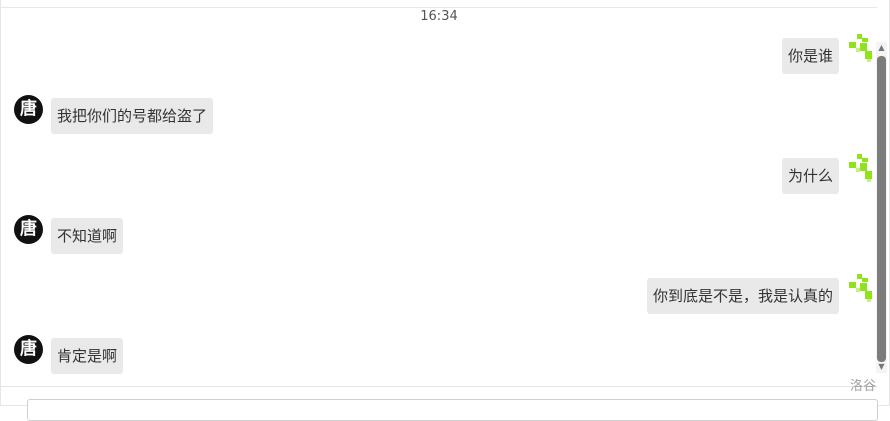 The width and height of the screenshot is (890, 421). What do you see at coordinates (452, 410) in the screenshot?
I see `message-input` at bounding box center [452, 410].